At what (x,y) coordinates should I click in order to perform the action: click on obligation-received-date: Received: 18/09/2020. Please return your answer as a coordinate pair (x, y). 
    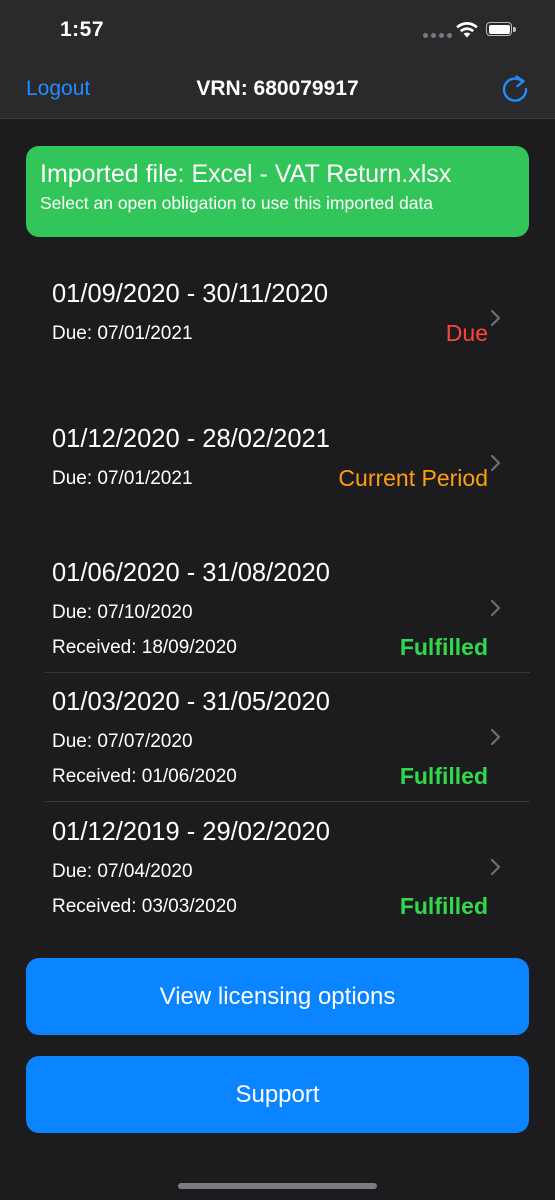
    Looking at the image, I should click on (144, 647).